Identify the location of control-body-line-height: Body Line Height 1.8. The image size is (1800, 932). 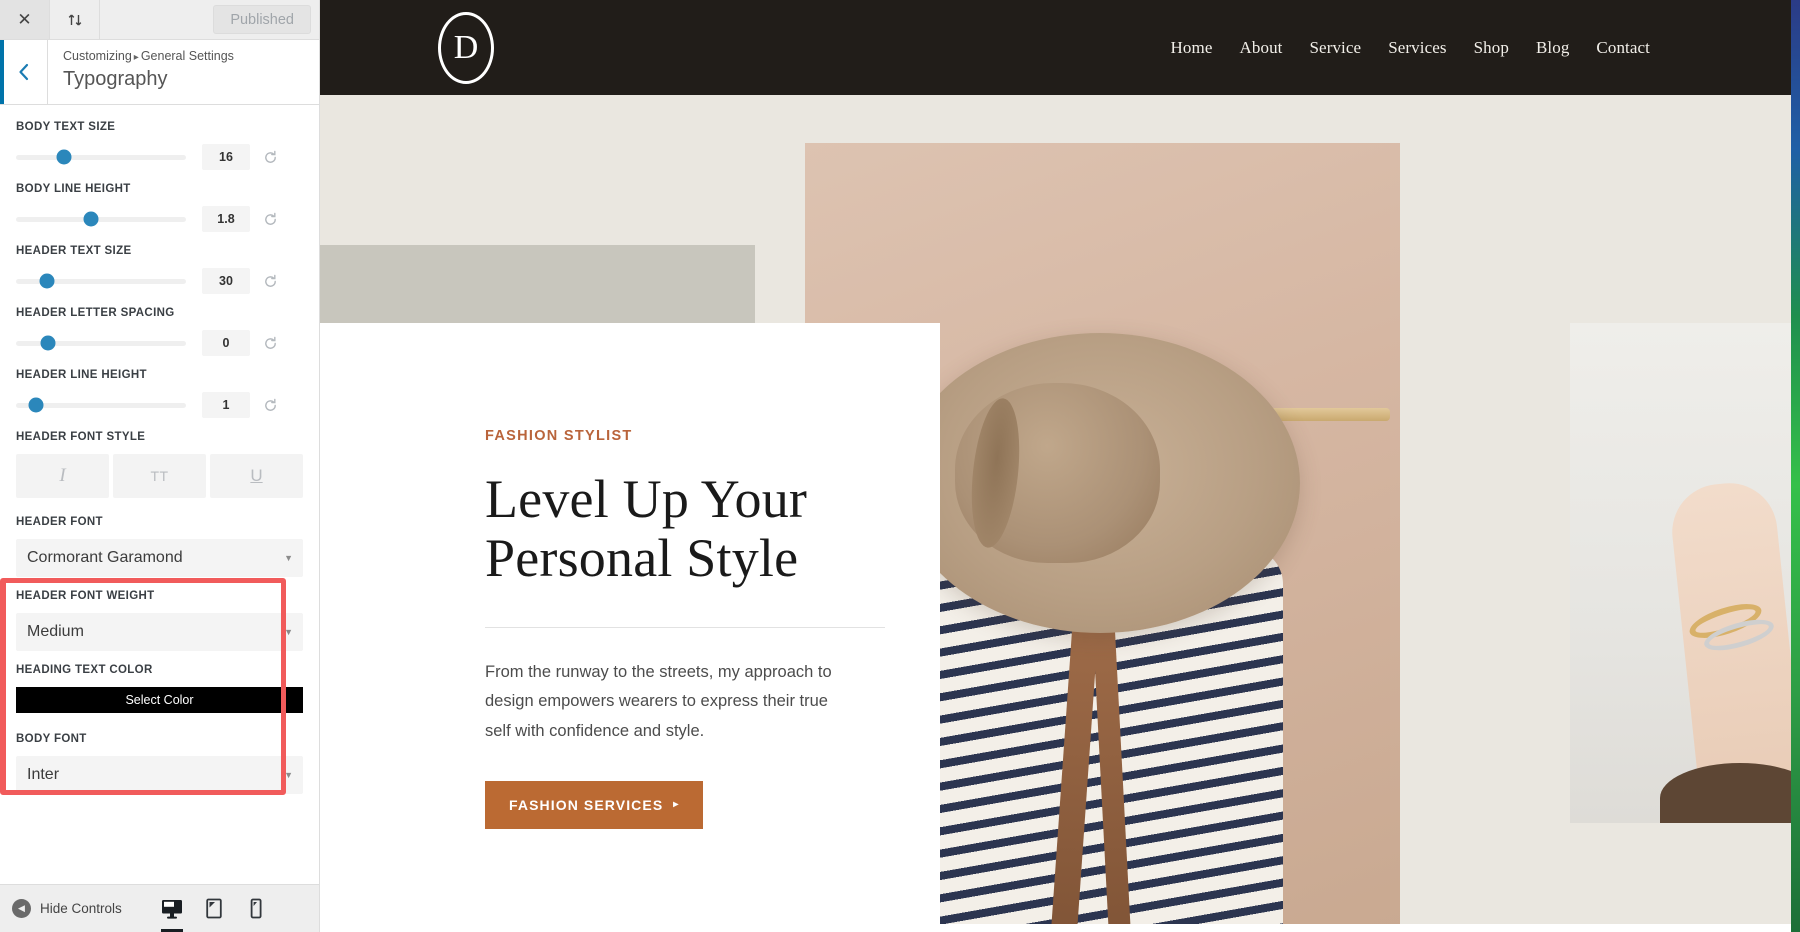
(159, 207).